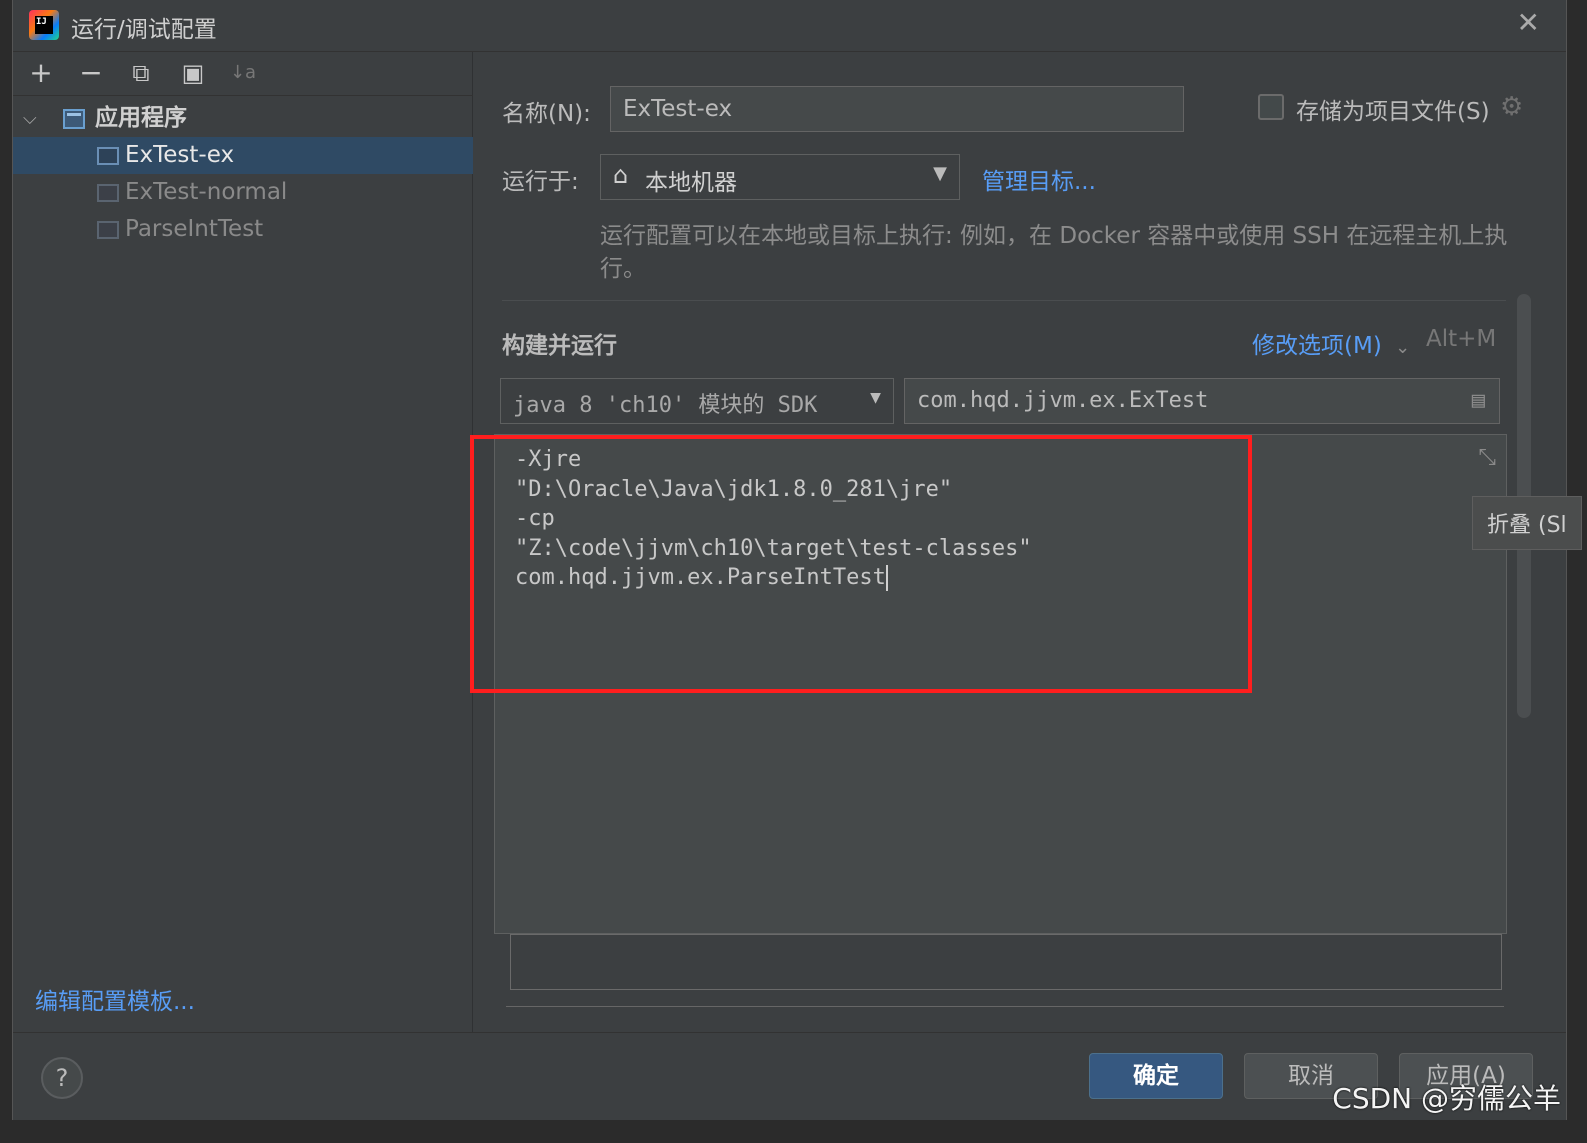 The image size is (1587, 1143). Describe the element at coordinates (665, 405) in the screenshot. I see `sdk-value: java 8 'ch10' 模块的 SDK` at that location.